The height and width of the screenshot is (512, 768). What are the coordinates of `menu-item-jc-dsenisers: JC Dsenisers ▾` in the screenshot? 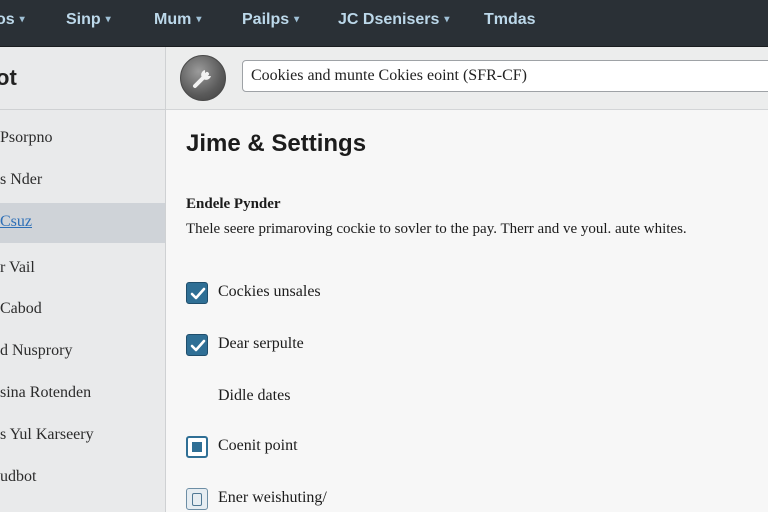 It's located at (393, 20).